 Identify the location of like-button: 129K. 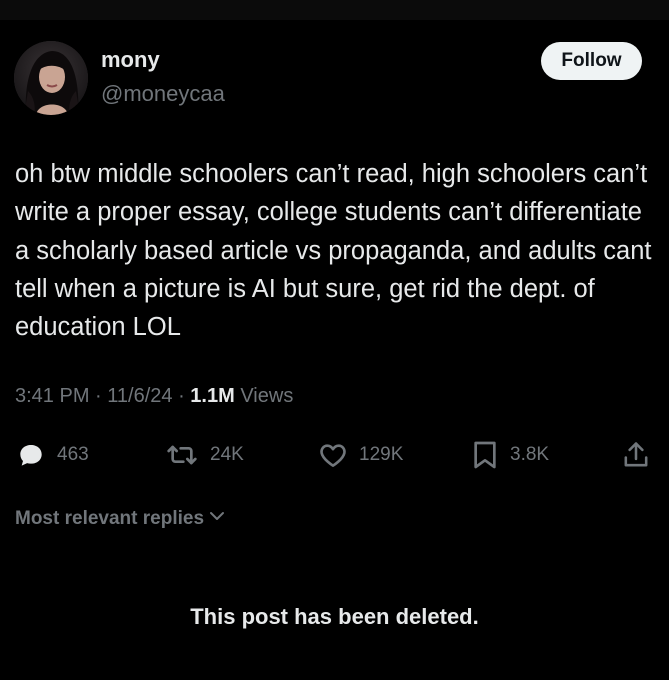
(360, 455).